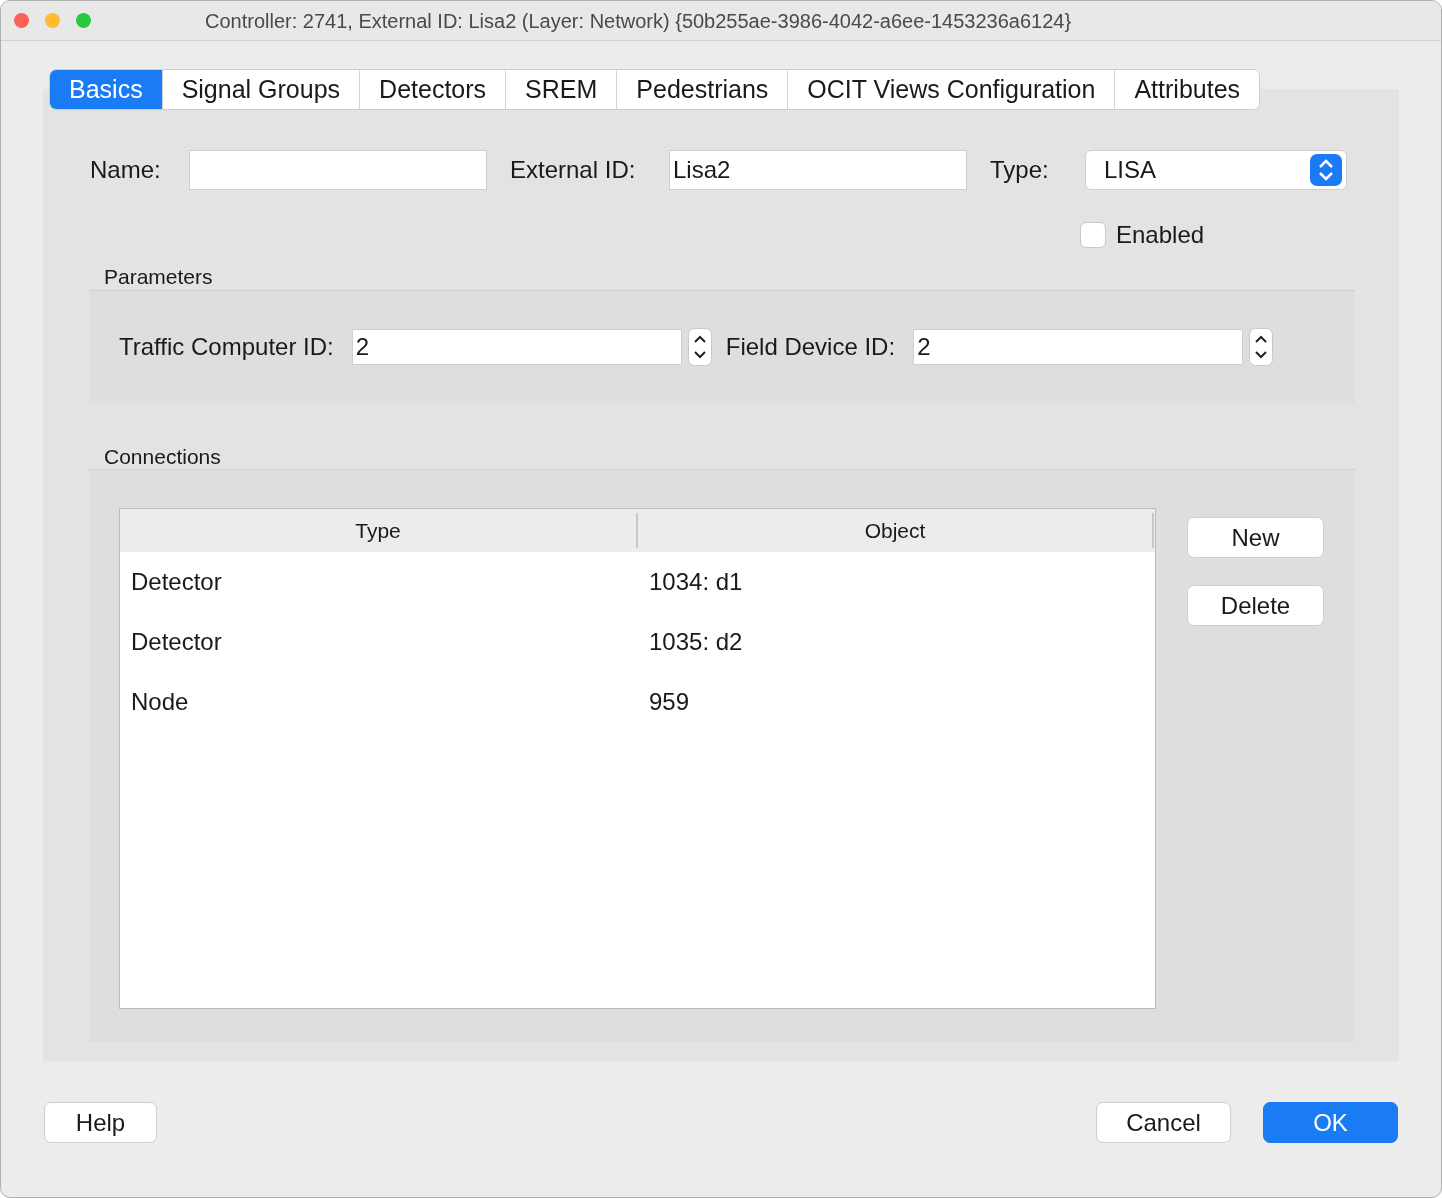 This screenshot has width=1442, height=1198. I want to click on dialog-button: Cancel, so click(1163, 1122).